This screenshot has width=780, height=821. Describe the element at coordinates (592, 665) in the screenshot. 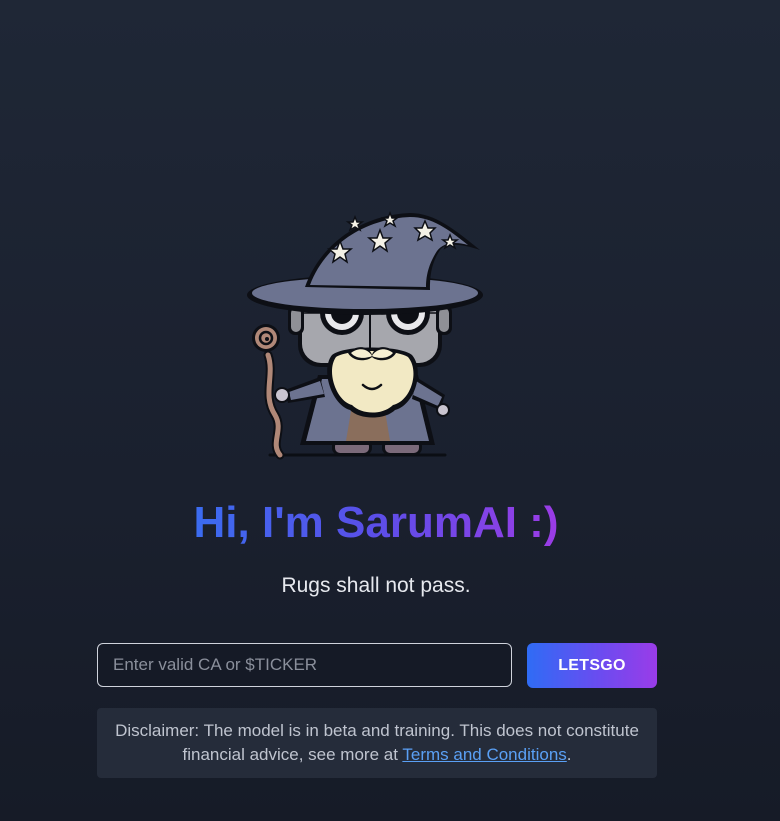

I see `letsgo-button: LETSGO` at that location.